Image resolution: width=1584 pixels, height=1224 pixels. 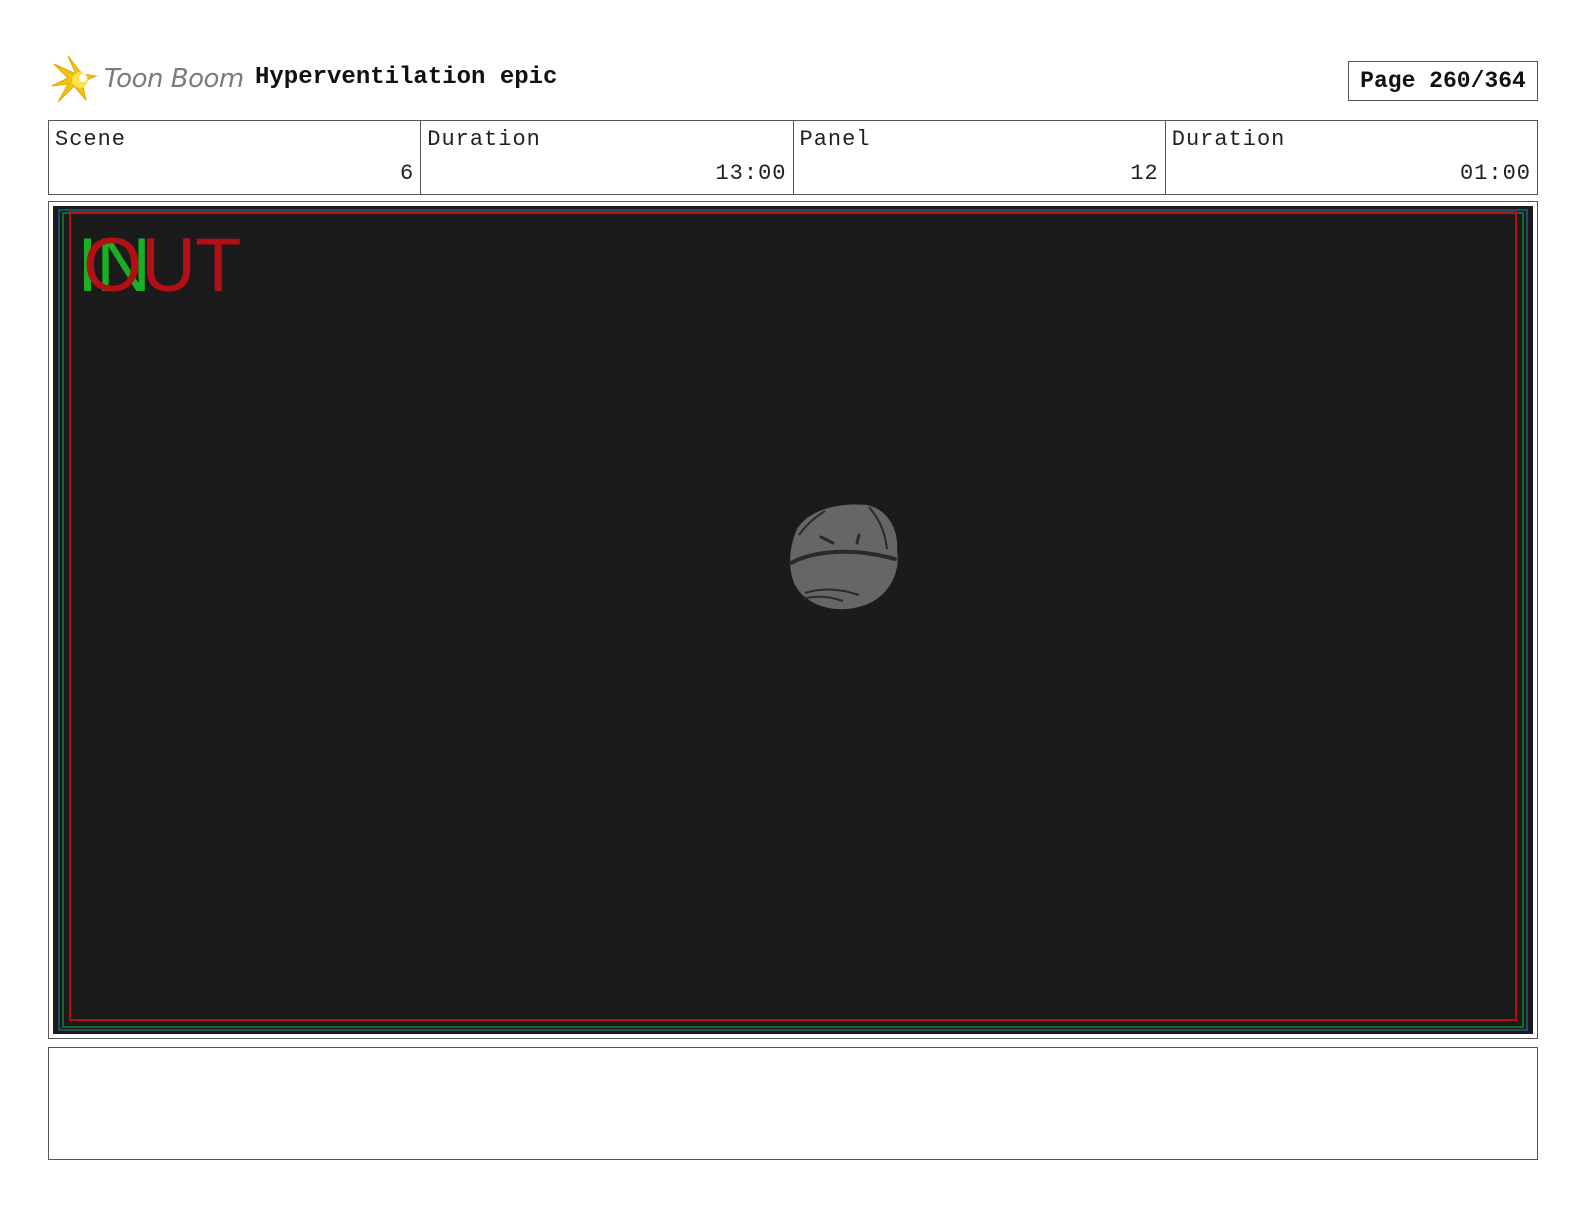 What do you see at coordinates (843, 557) in the screenshot?
I see `character-head-drawing` at bounding box center [843, 557].